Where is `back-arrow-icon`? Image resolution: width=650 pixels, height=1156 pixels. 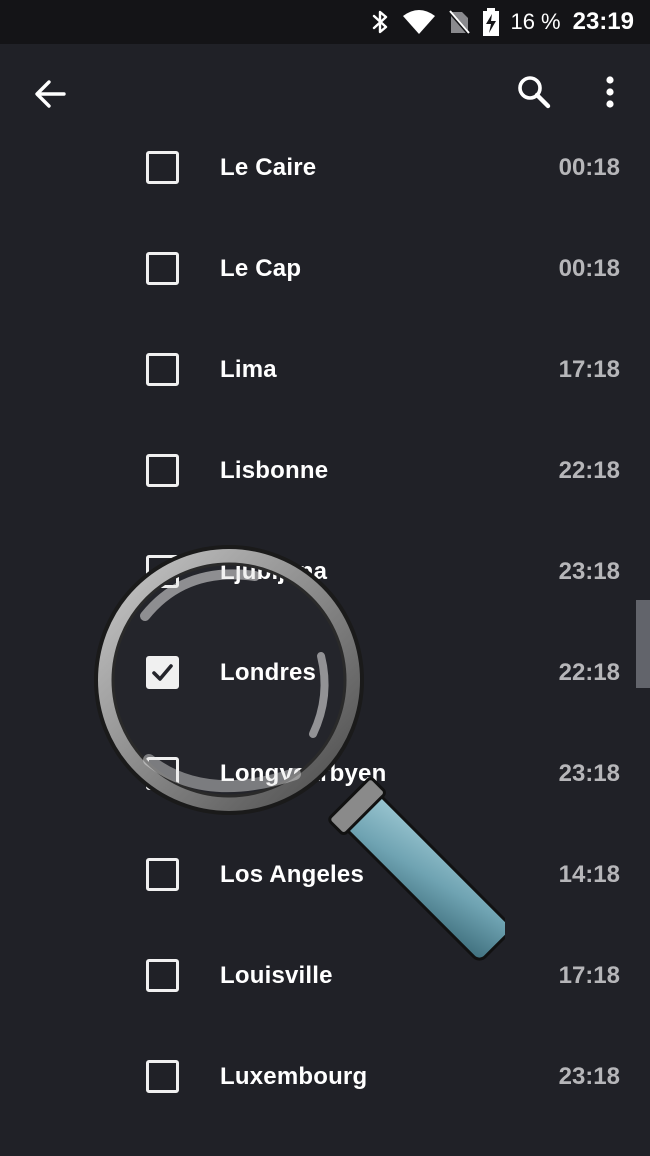
back-arrow-icon is located at coordinates (50, 96).